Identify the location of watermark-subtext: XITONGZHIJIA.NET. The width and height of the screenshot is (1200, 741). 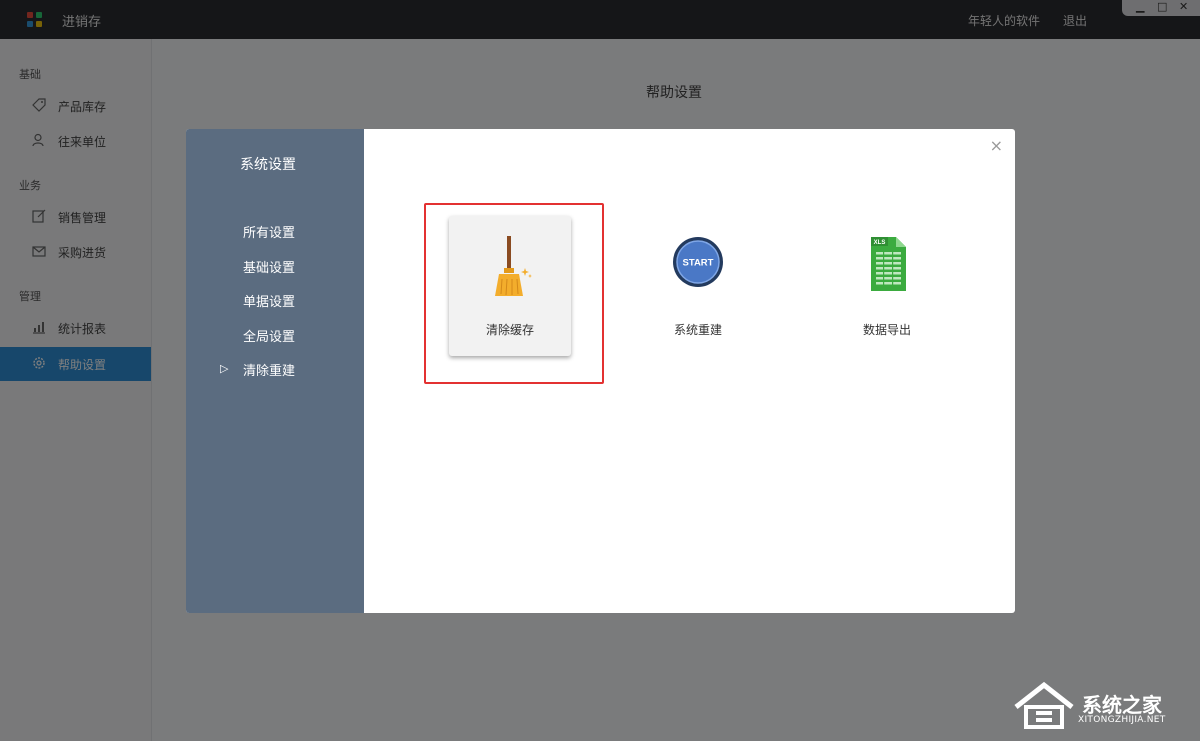
(1122, 720).